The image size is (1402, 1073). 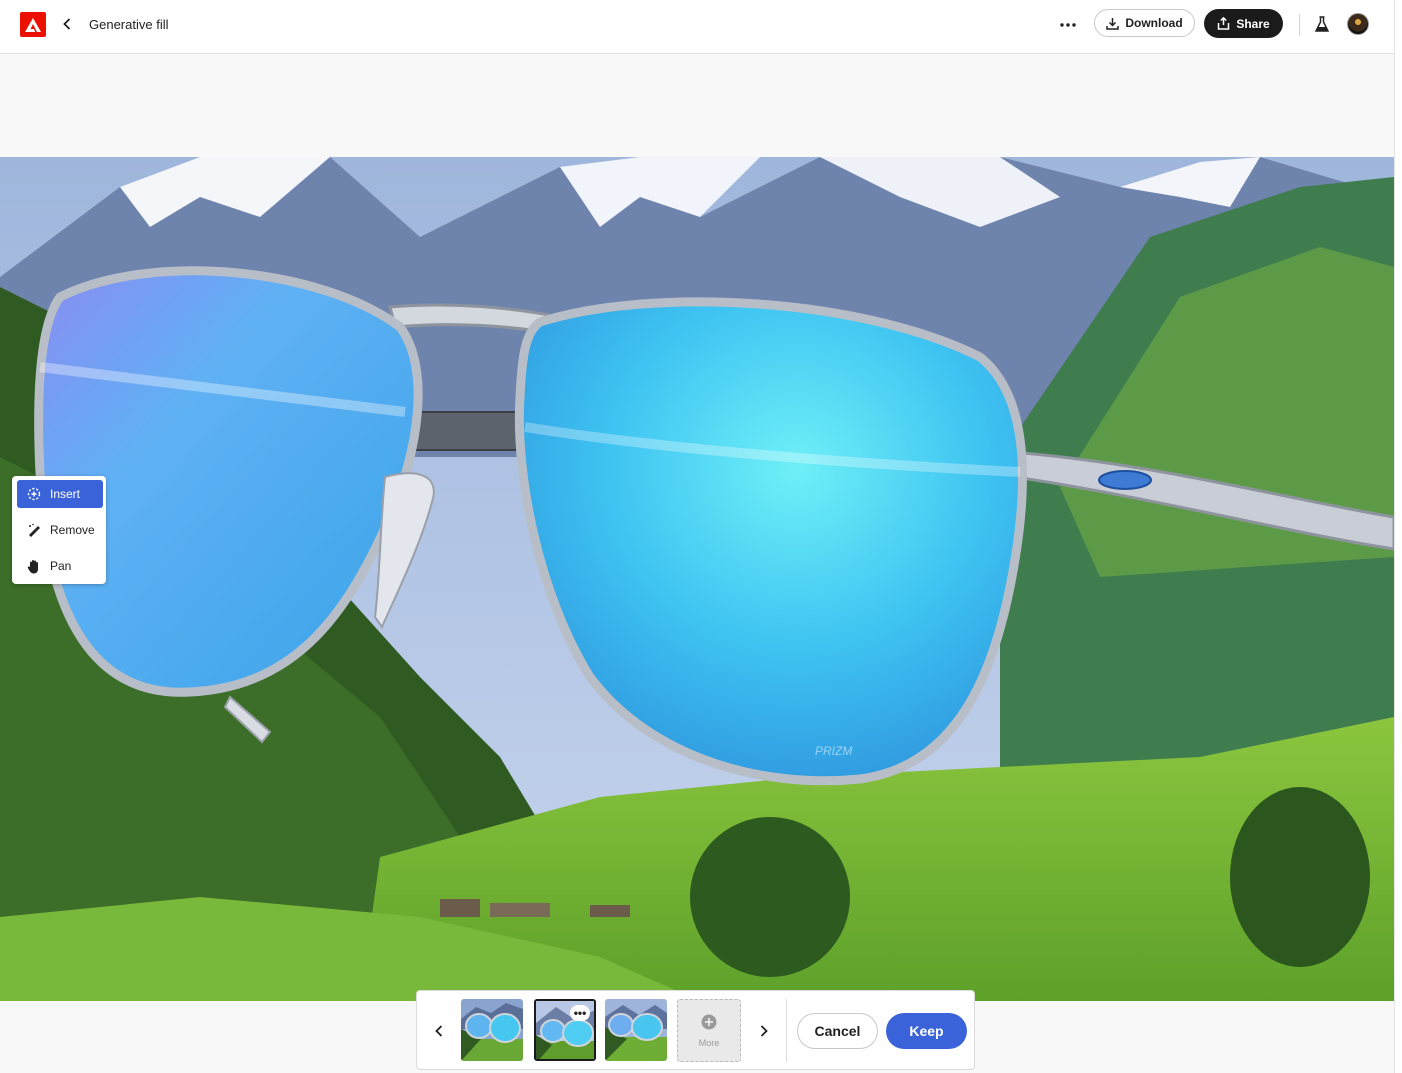 I want to click on thumbnail-options-button: •••, so click(x=580, y=1013).